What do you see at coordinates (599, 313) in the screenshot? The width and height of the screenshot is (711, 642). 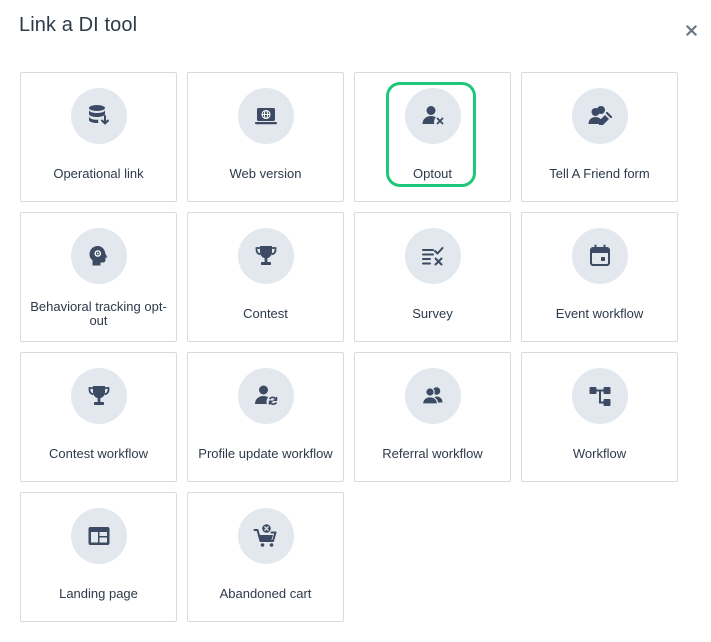 I see `tool-label: Event workflow` at bounding box center [599, 313].